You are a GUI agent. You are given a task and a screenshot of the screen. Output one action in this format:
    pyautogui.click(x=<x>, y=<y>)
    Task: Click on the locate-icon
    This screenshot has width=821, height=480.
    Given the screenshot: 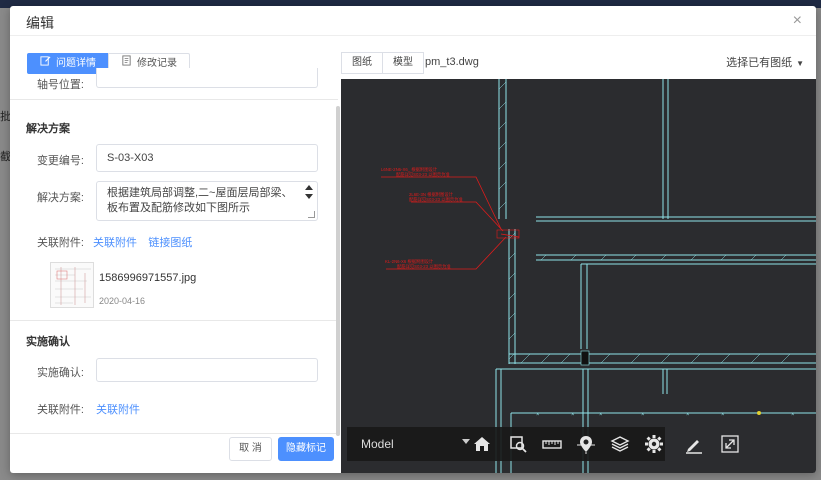 What is the action you would take?
    pyautogui.click(x=586, y=444)
    